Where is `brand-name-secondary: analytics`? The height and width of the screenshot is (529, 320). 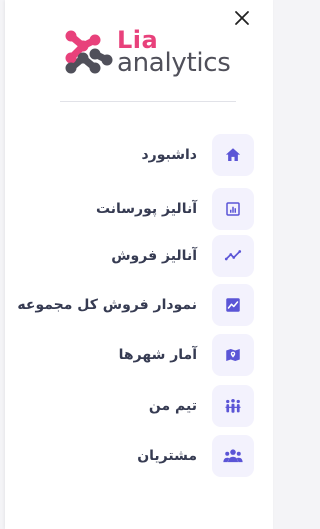 brand-name-secondary: analytics is located at coordinates (174, 63).